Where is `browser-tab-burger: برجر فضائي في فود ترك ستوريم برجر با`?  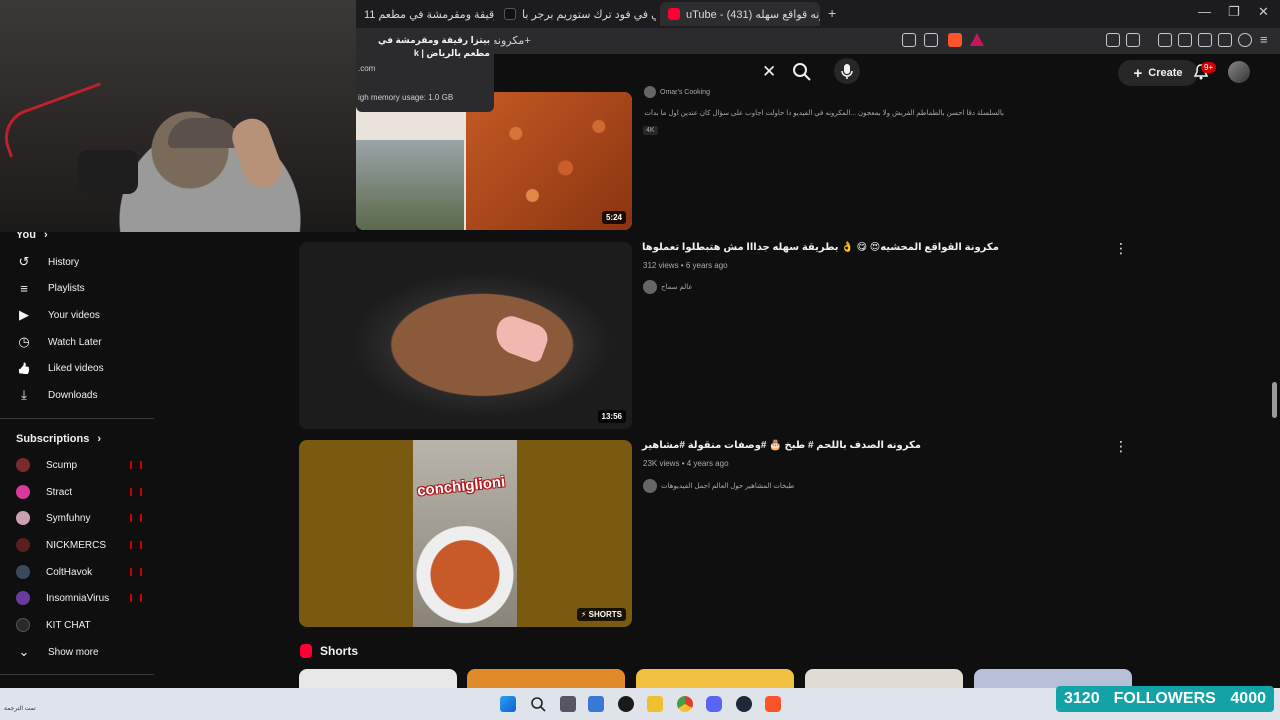 browser-tab-burger: برجر فضائي في فود ترك ستوريم برجر با is located at coordinates (576, 14).